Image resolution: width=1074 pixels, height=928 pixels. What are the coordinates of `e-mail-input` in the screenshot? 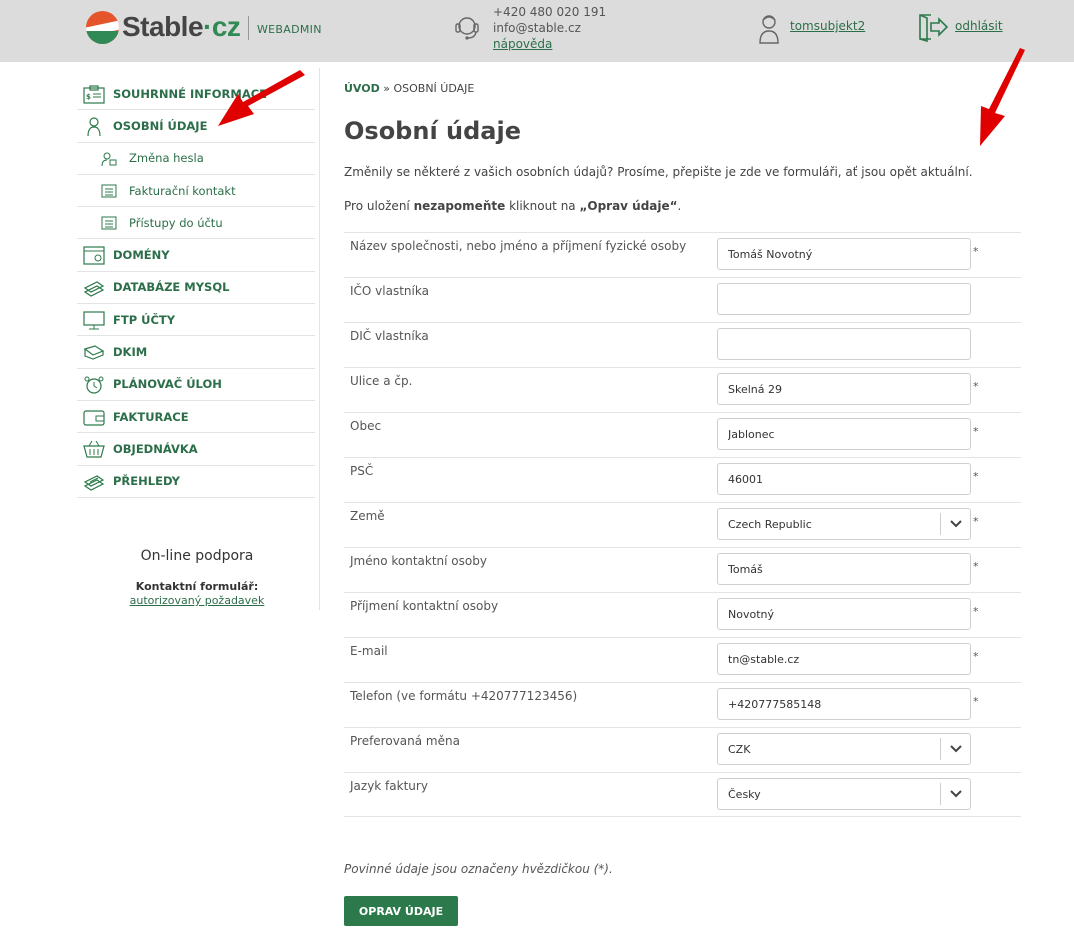 It's located at (844, 659).